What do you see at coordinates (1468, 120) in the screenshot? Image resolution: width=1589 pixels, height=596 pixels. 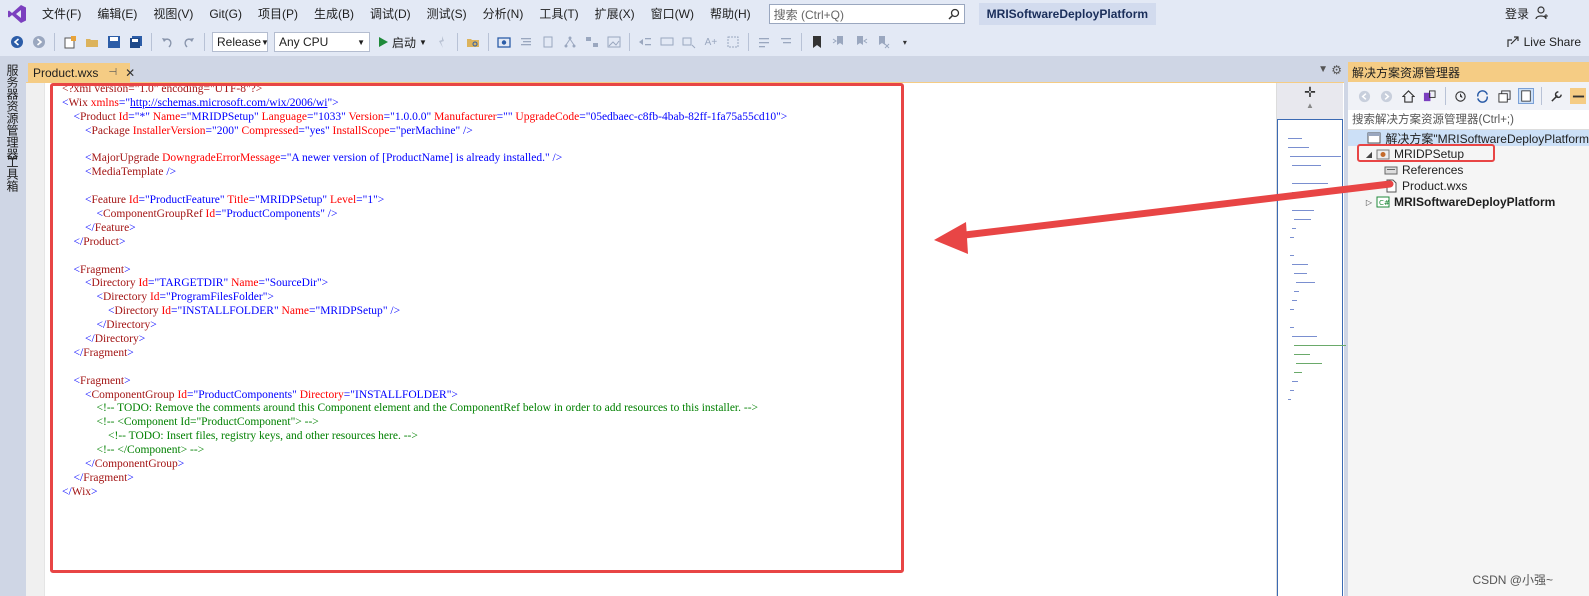 I see `solution-search-input: 搜索解决方案资源管理器(Ctrl+;)` at bounding box center [1468, 120].